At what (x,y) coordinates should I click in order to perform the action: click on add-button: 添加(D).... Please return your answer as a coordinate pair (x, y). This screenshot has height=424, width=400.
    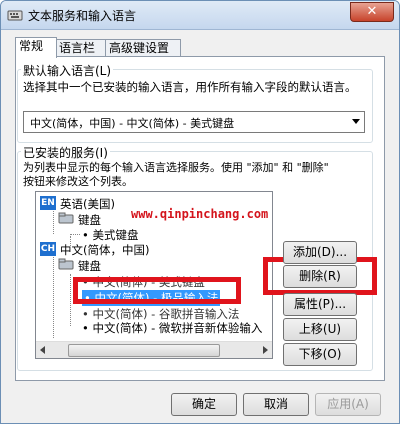
    Looking at the image, I should click on (320, 252).